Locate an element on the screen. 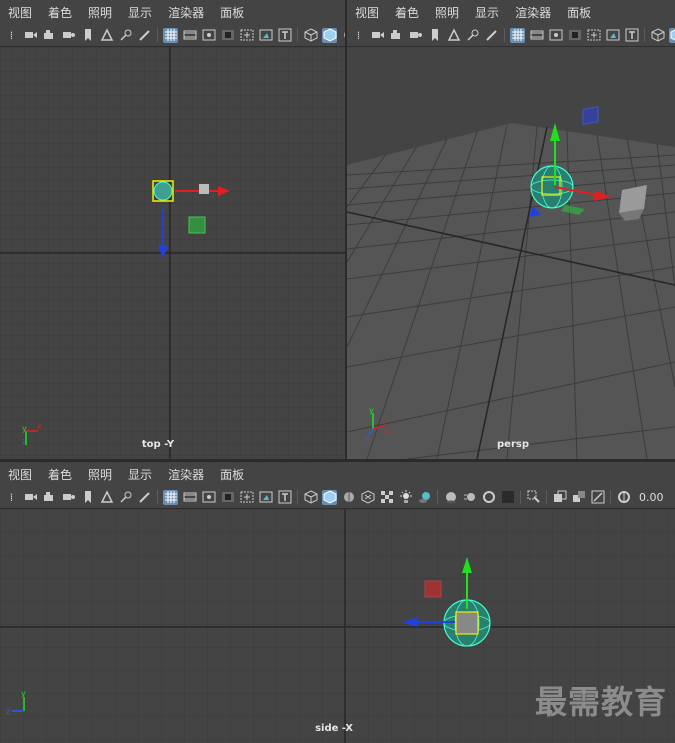  checker-icon is located at coordinates (386, 497).